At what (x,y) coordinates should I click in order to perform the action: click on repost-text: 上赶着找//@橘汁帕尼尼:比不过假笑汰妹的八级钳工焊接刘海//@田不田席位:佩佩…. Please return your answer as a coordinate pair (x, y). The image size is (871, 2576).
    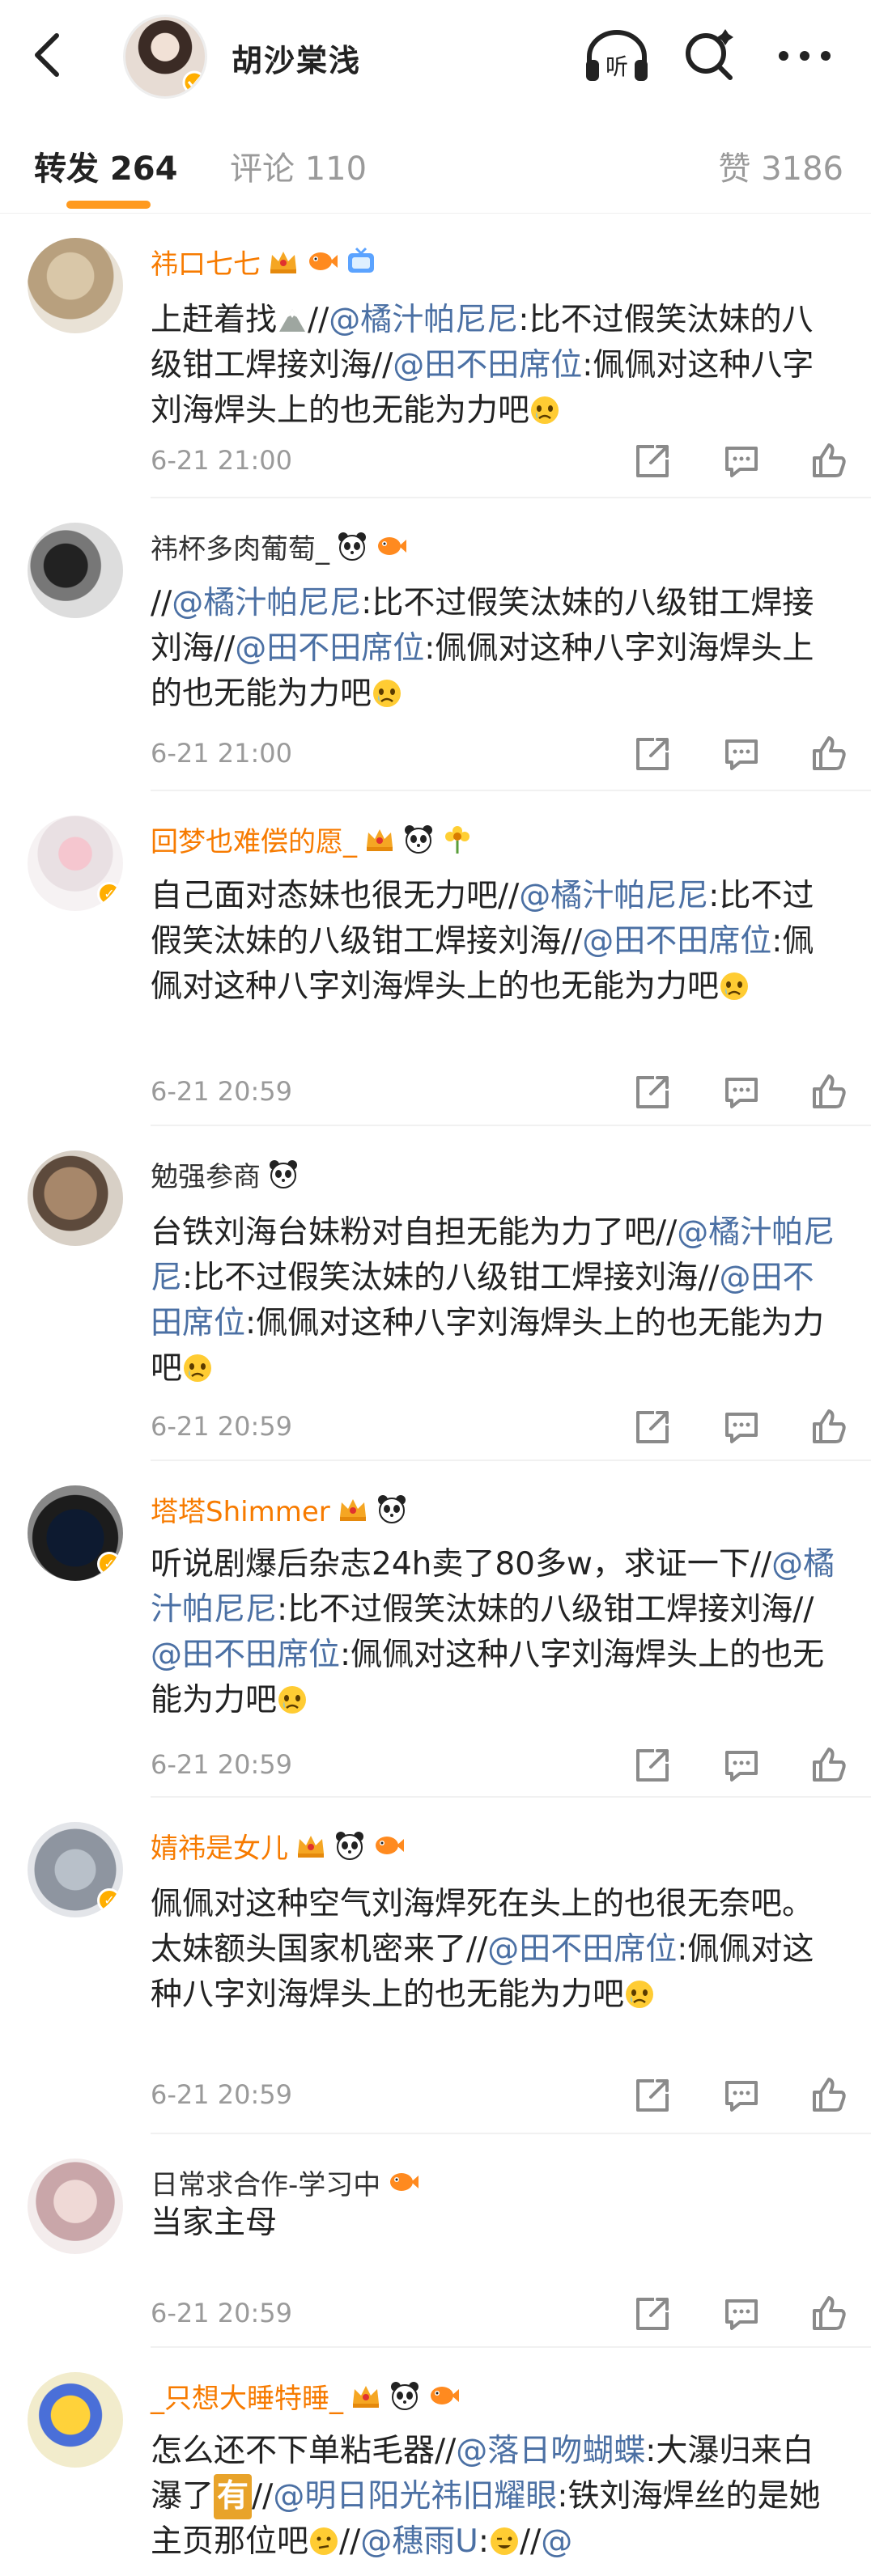
    Looking at the image, I should click on (493, 366).